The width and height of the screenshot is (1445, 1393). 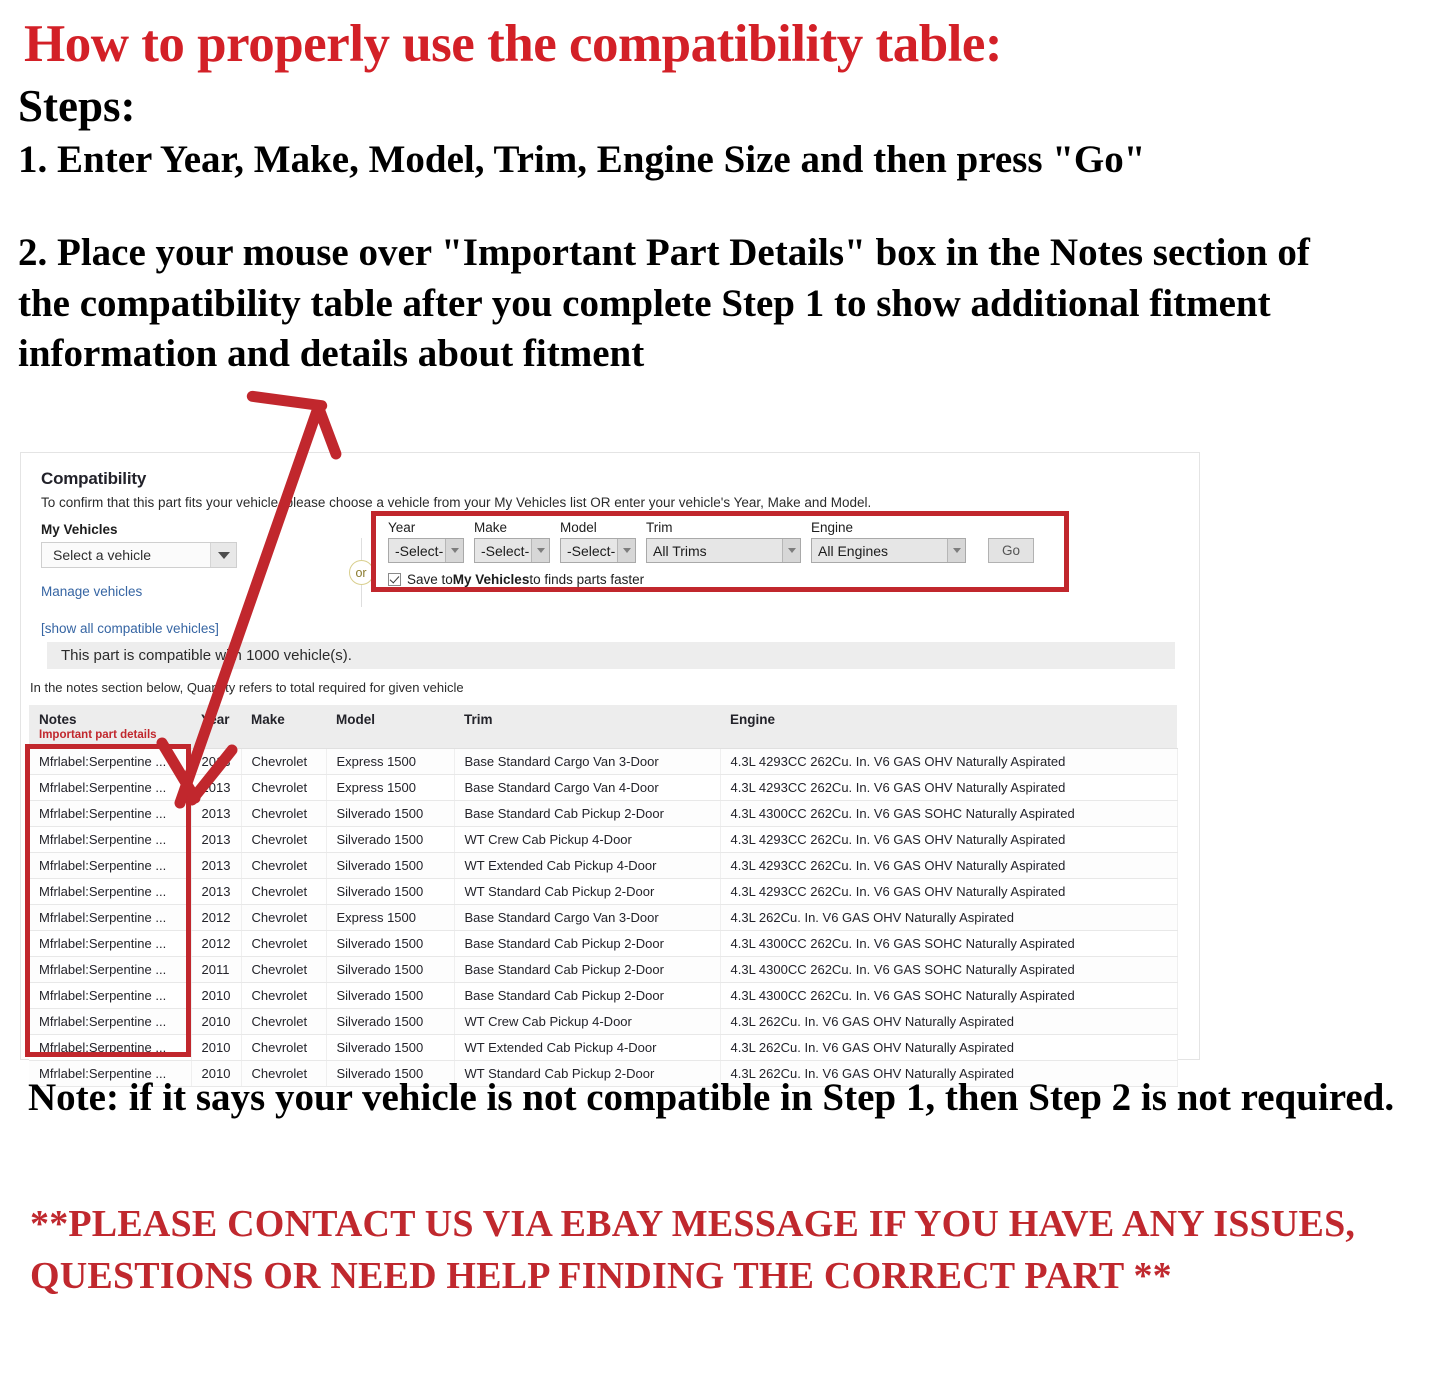 I want to click on save-label-suffix: to finds parts faster, so click(x=587, y=580).